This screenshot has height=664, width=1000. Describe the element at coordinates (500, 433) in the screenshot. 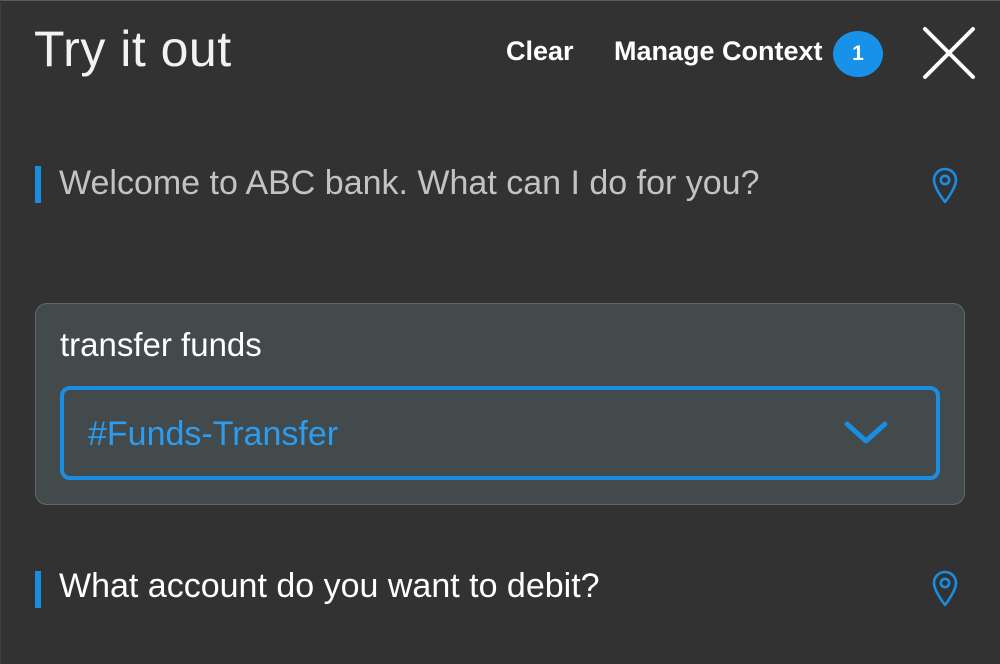

I see `intent-dropdown: #Funds-Transfer` at that location.